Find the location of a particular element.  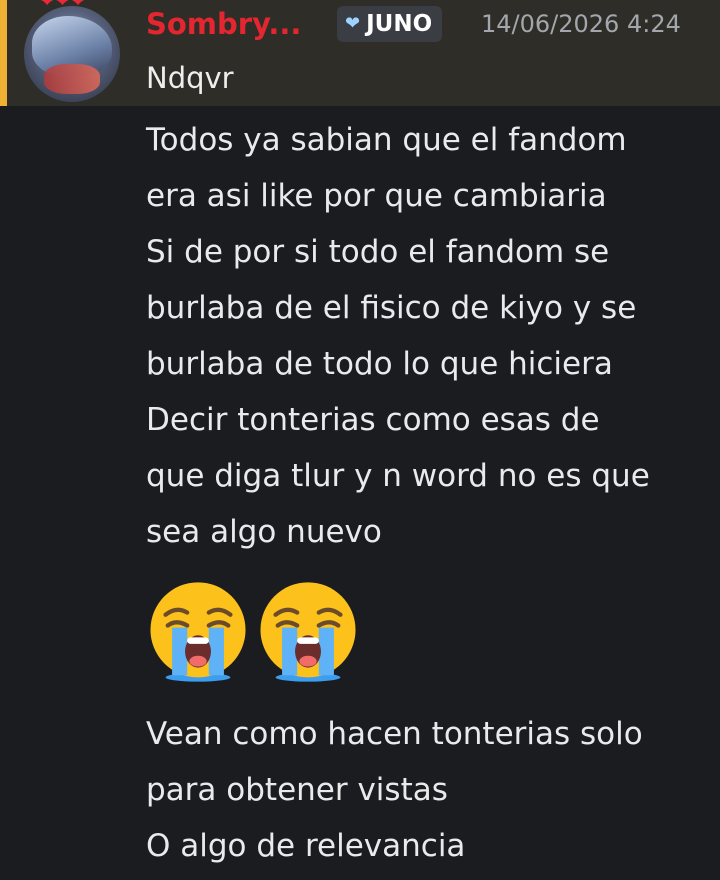

emoji-row is located at coordinates (430, 632).